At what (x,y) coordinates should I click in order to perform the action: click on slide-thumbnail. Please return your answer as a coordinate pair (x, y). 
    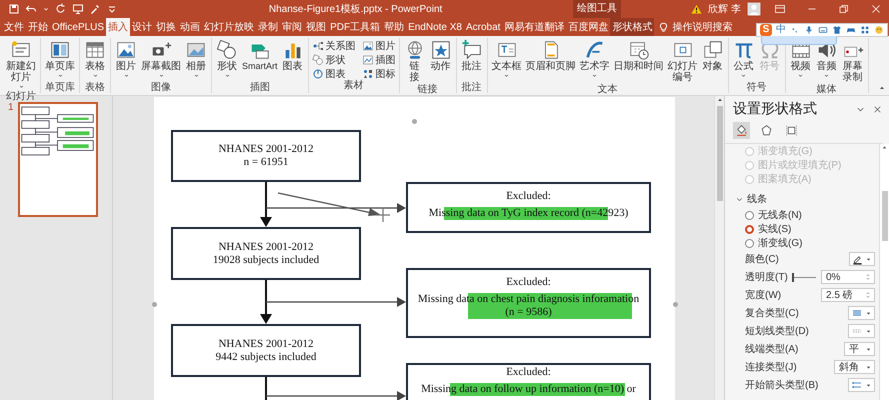
    Looking at the image, I should click on (58, 159).